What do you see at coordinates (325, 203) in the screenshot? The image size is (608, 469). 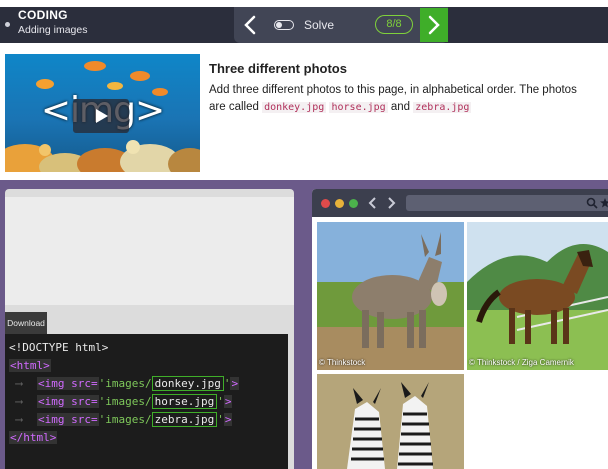 I see `close-dot-icon` at bounding box center [325, 203].